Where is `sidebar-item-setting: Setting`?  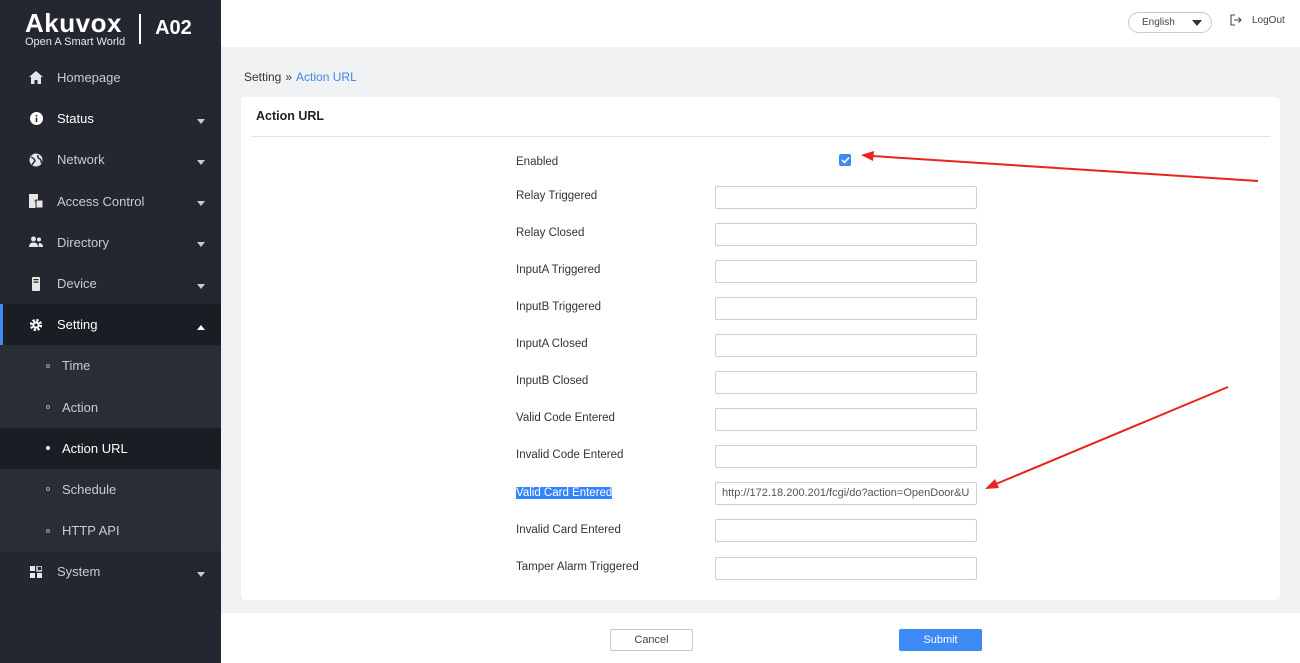 sidebar-item-setting: Setting is located at coordinates (110, 325).